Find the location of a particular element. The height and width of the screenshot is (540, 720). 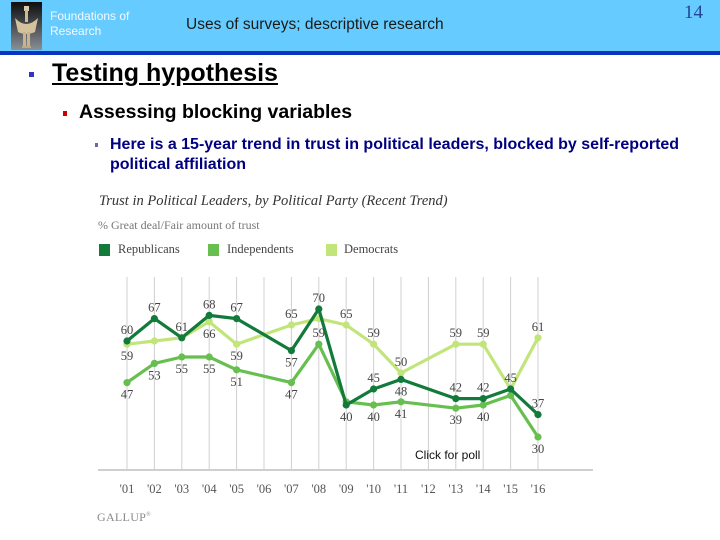

x-tick-label: '15 is located at coordinates (510, 489).